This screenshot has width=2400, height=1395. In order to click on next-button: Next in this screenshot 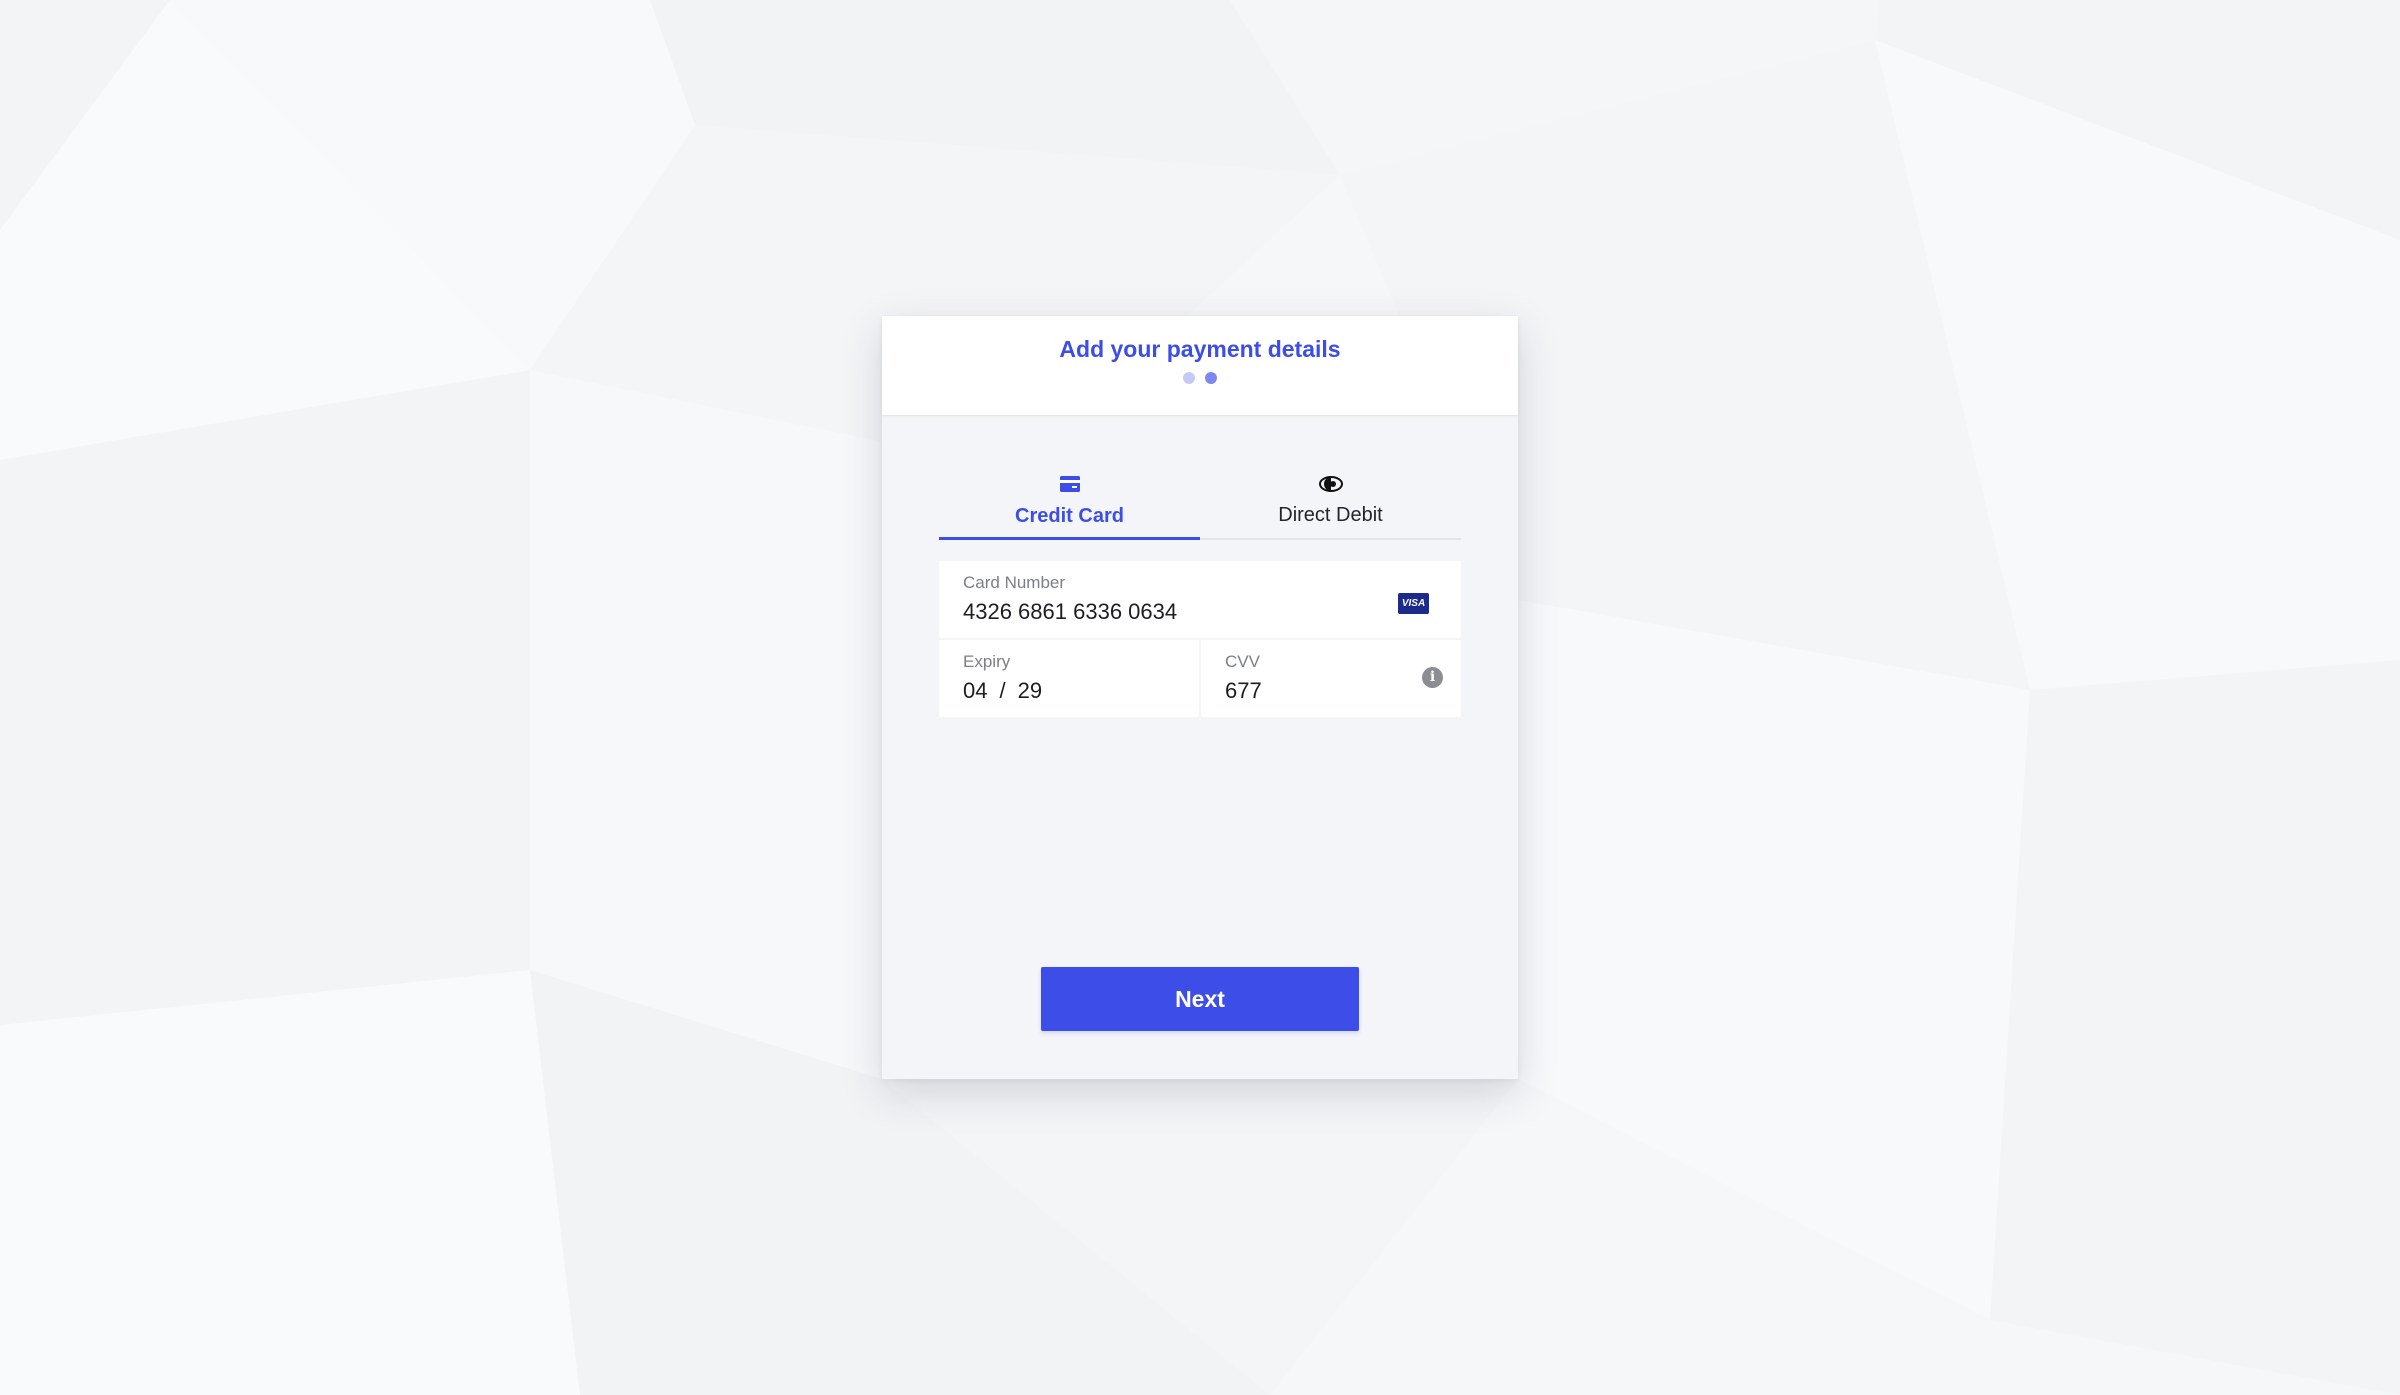, I will do `click(1200, 999)`.